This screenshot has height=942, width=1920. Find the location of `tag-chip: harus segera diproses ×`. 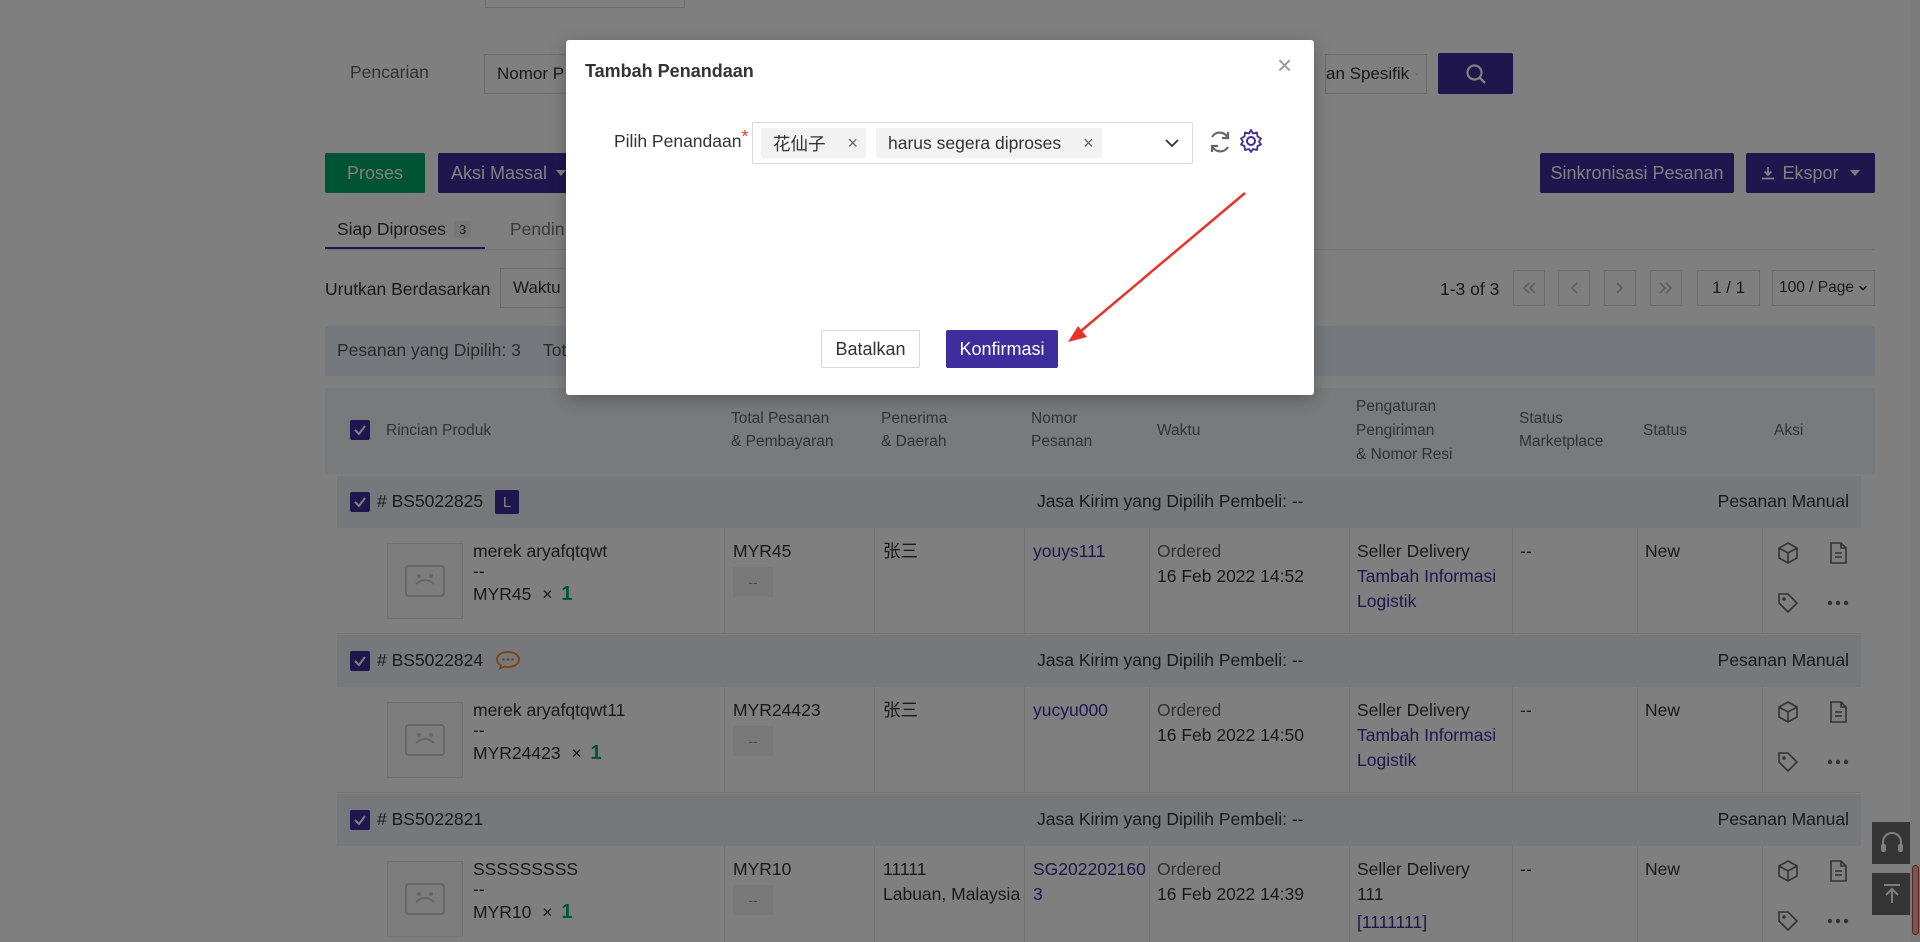

tag-chip: harus segera diproses × is located at coordinates (989, 143).